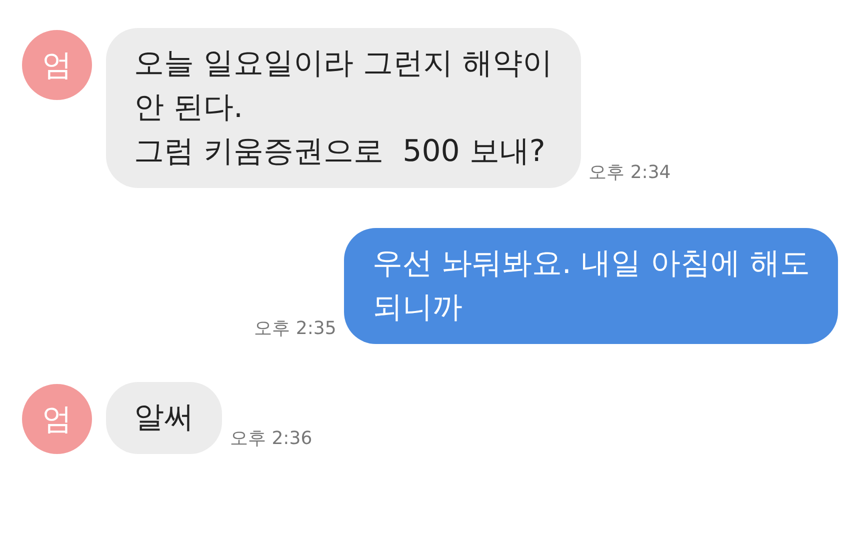 The width and height of the screenshot is (868, 546). What do you see at coordinates (591, 286) in the screenshot?
I see `message-bubble: 우선 놔둬봐요. 내일 아침에 해도 되니까` at bounding box center [591, 286].